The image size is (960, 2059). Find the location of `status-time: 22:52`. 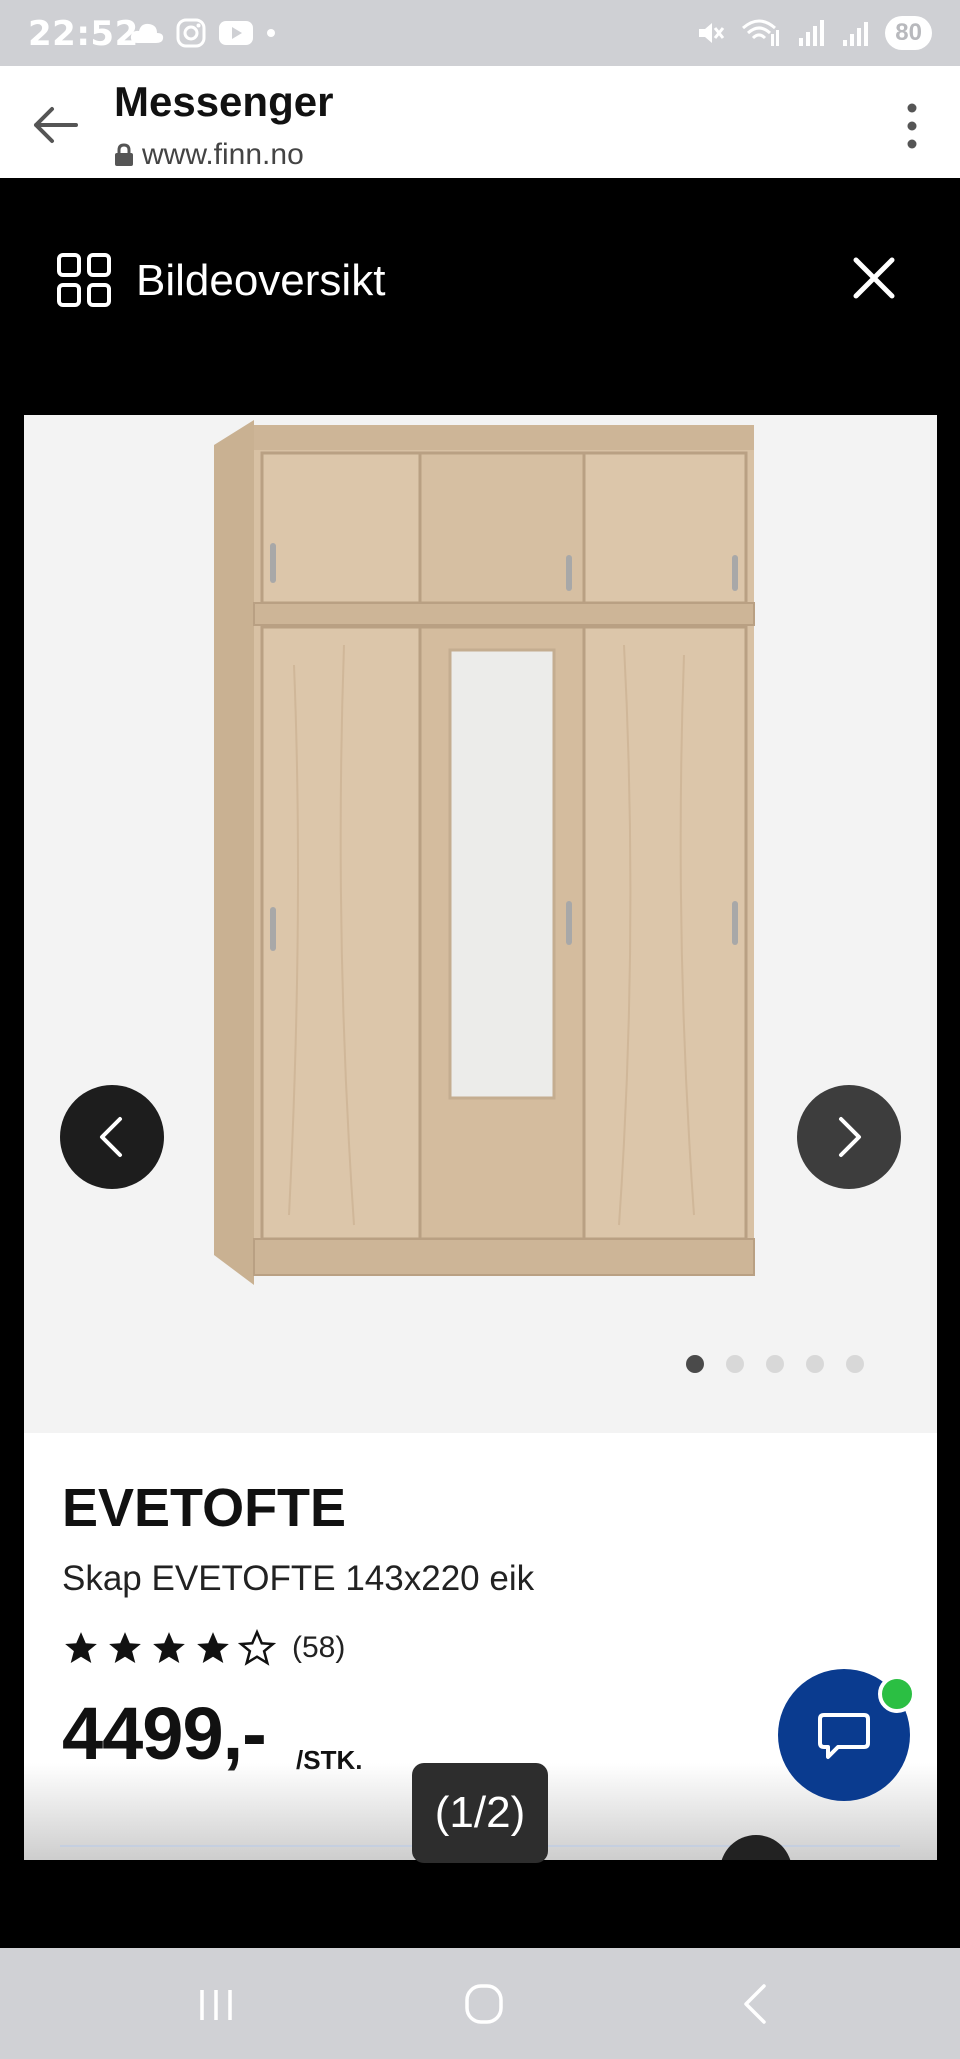

status-time: 22:52 is located at coordinates (83, 34).